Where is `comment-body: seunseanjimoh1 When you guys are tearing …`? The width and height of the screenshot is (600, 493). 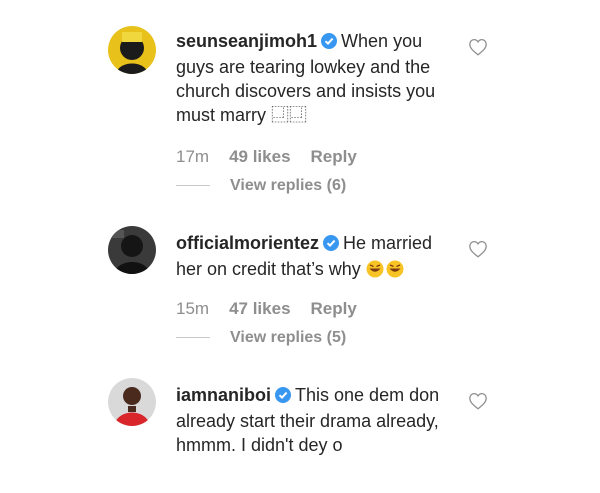 comment-body: seunseanjimoh1 When you guys are tearing … is located at coordinates (311, 78).